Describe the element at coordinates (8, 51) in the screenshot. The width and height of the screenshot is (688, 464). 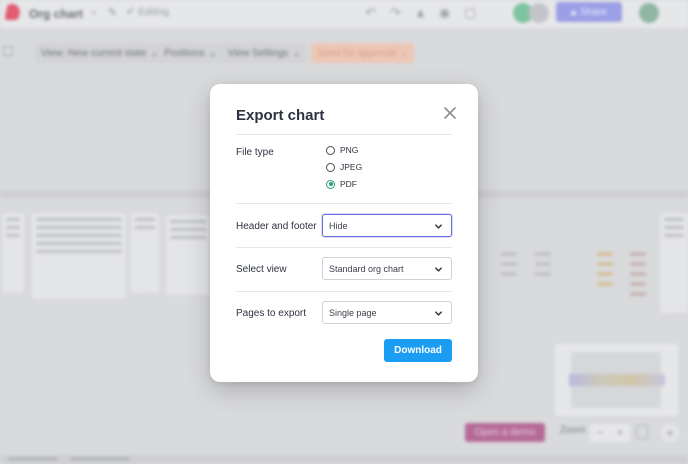
I see `sidebar-toggle-icon` at that location.